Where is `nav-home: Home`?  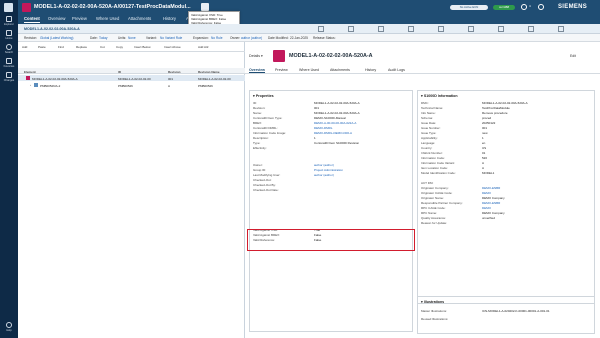
nav-home: Home is located at coordinates (9, 35).